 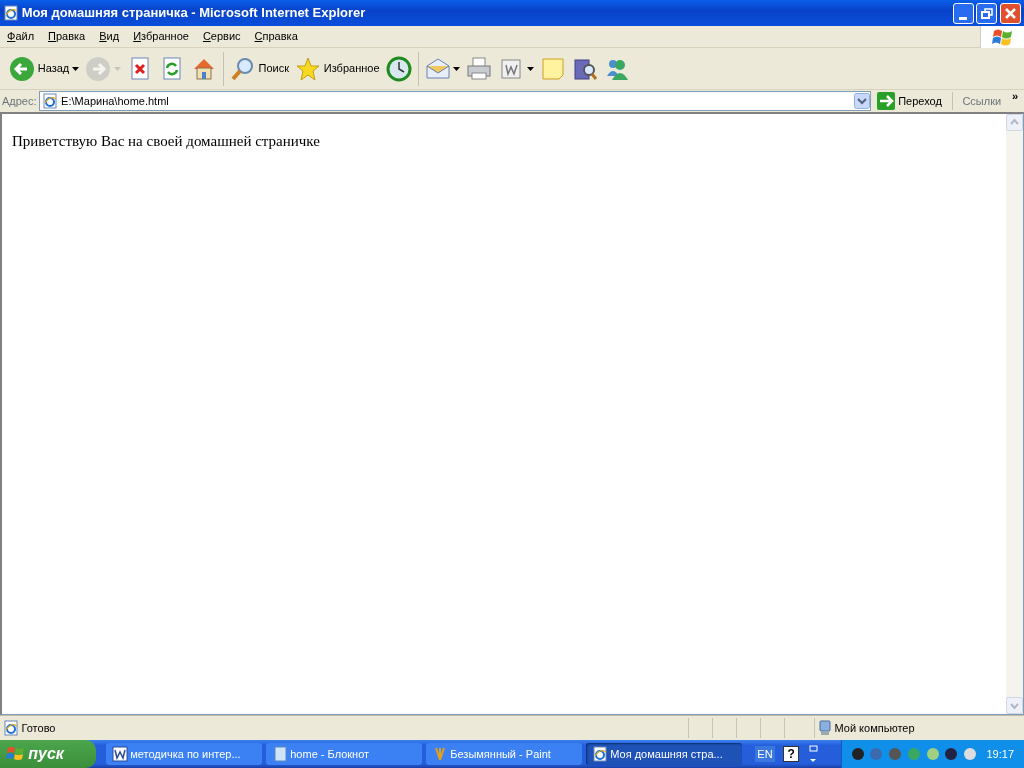 I want to click on language-indicator: EN, so click(x=765, y=754).